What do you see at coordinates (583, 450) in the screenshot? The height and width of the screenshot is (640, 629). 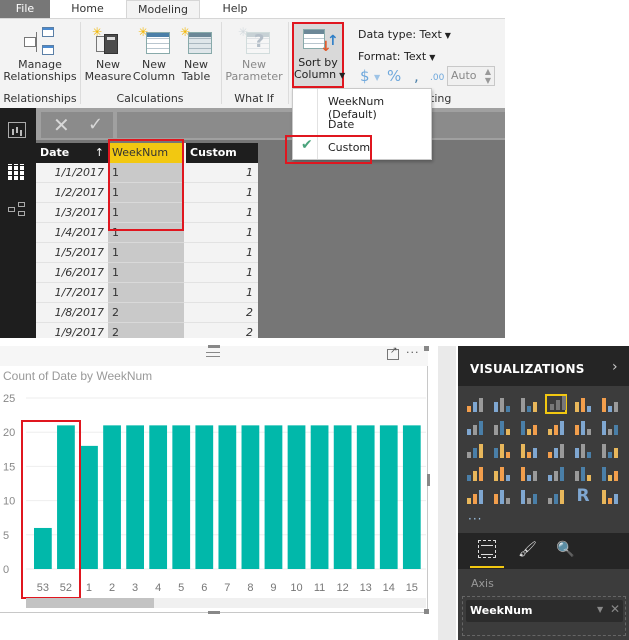 I see `visual-type-treemap-icon` at bounding box center [583, 450].